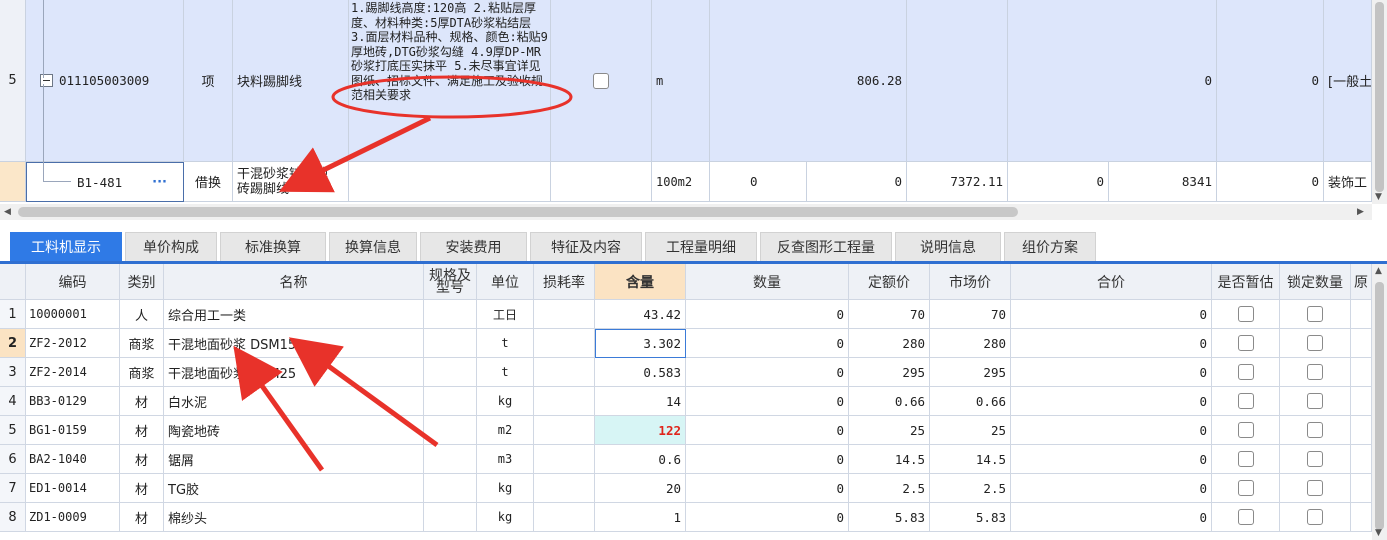 The image size is (1387, 540). I want to click on resource-row: 8 ZD1-0009 材棉纱头 kg 1 0 5.83 5.83 0, so click(686, 517).